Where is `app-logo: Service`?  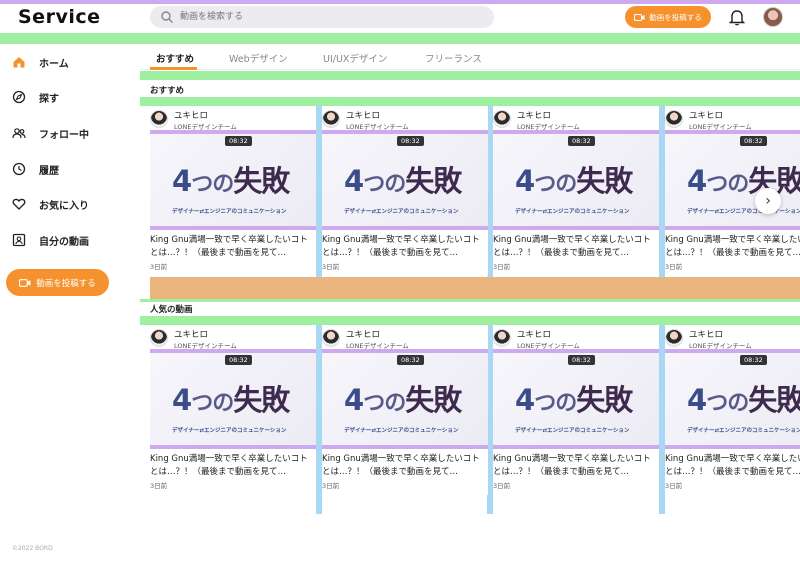
app-logo: Service is located at coordinates (59, 17).